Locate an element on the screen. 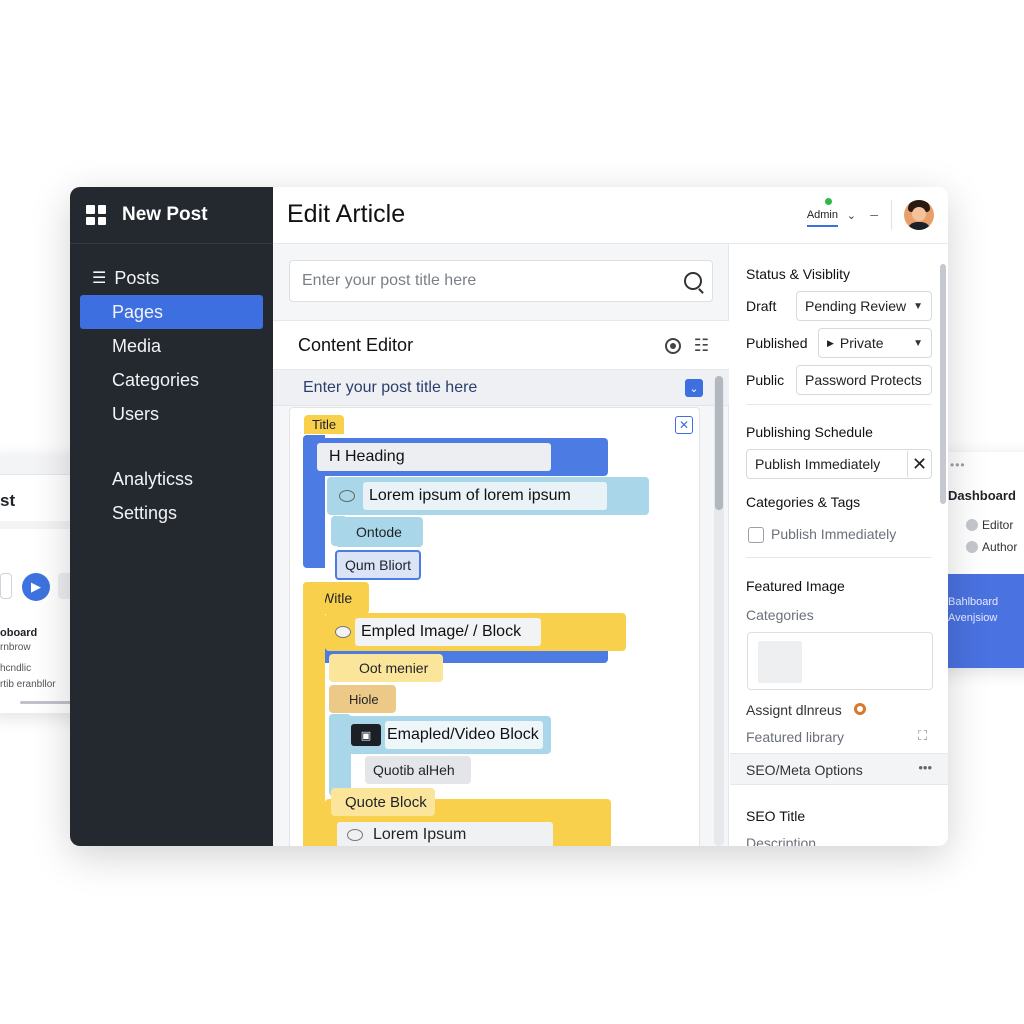 The width and height of the screenshot is (1024, 1024). categories-label: Categories is located at coordinates (780, 615).